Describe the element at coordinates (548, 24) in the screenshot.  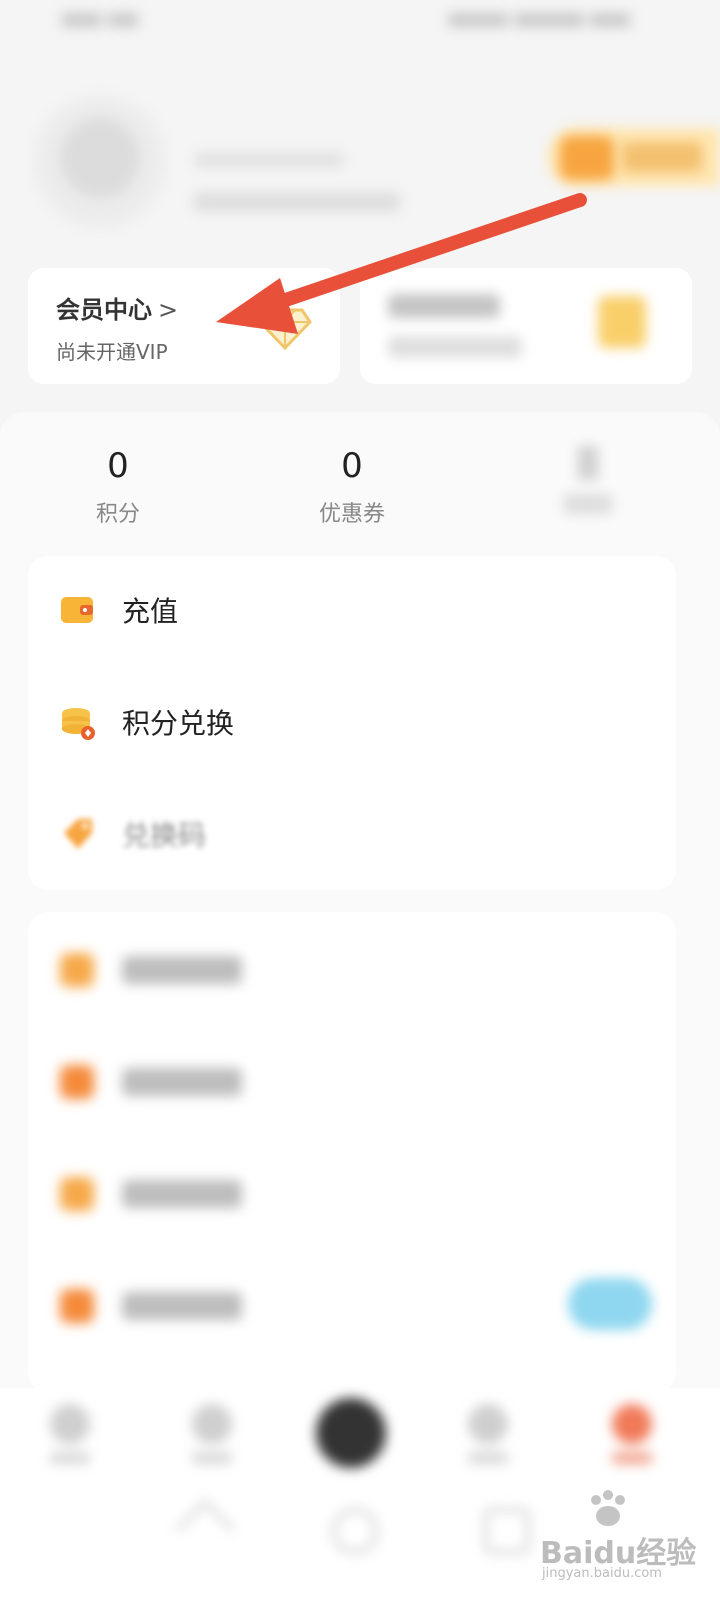
I see `status-bar-right` at that location.